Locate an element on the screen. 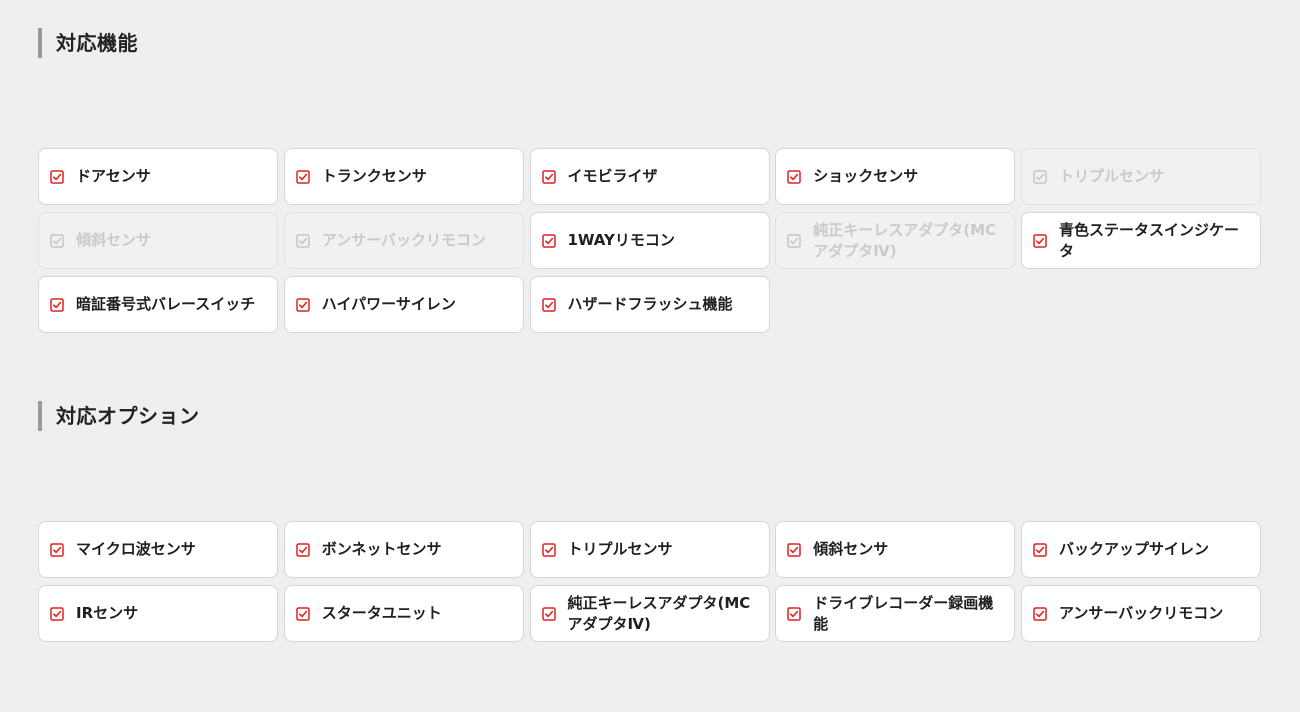  feature-item: ドアセンサ is located at coordinates (158, 176).